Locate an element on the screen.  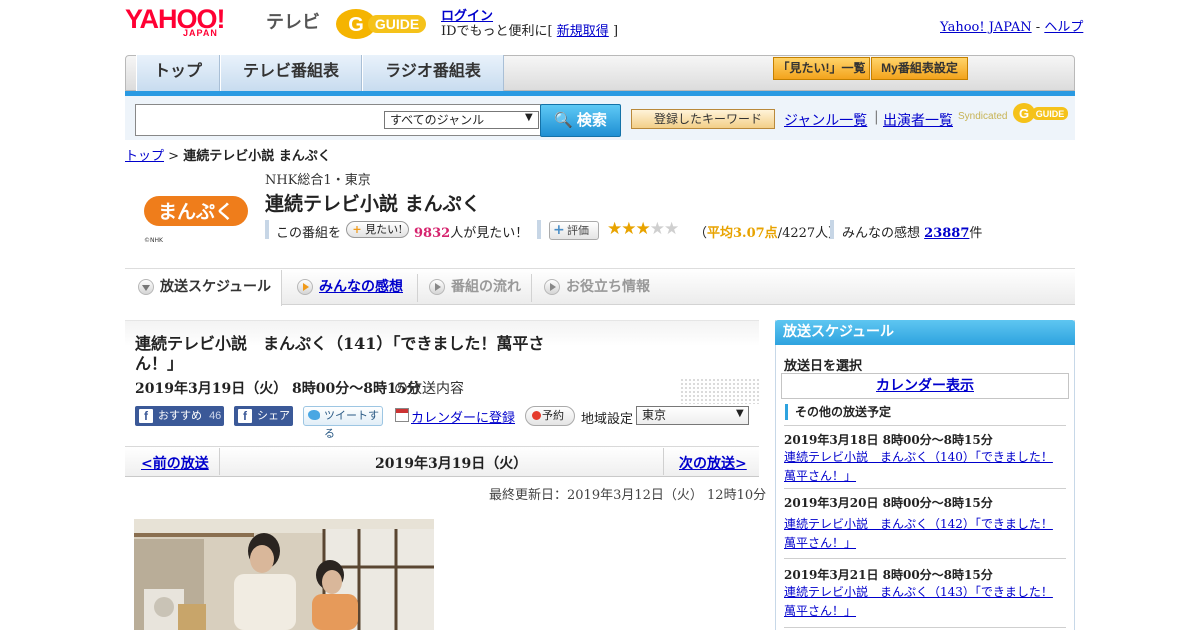
rating-stars: ★★★★★ is located at coordinates (643, 229).